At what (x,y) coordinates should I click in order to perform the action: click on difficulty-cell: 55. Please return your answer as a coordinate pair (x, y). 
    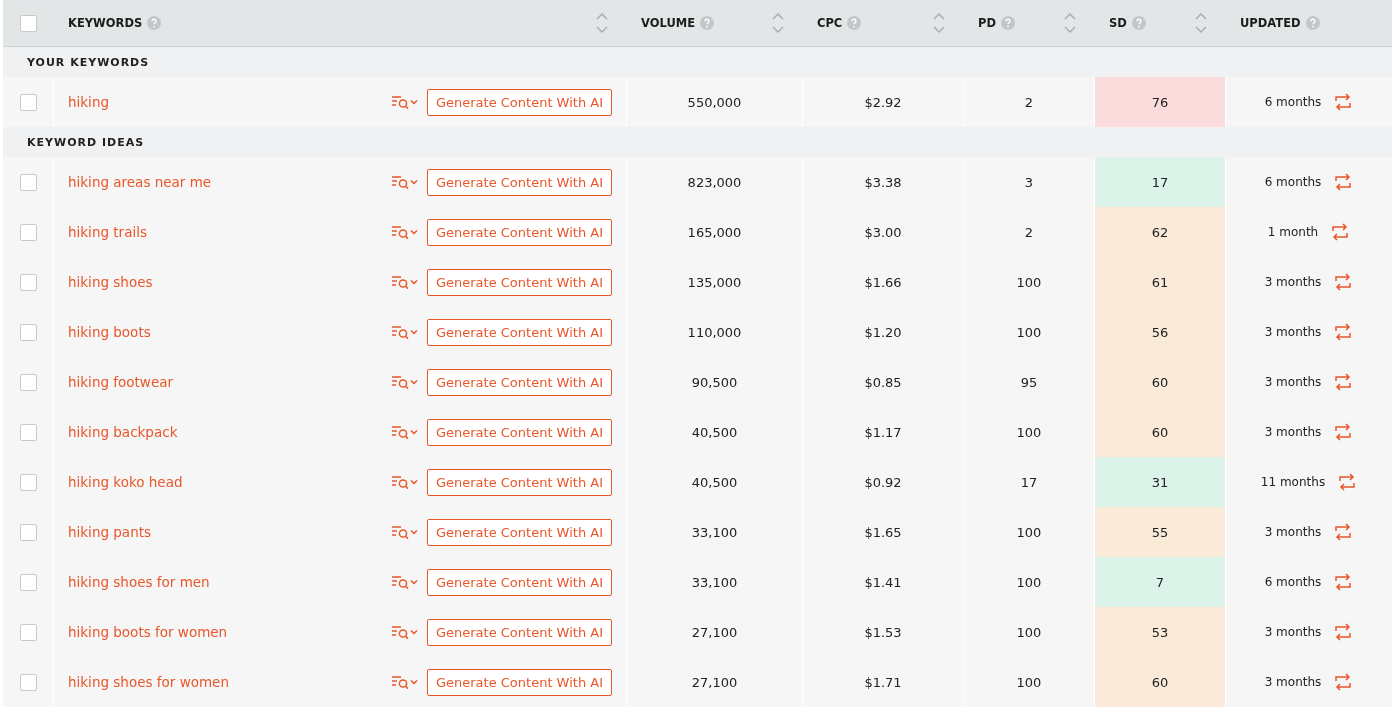
    Looking at the image, I should click on (1160, 532).